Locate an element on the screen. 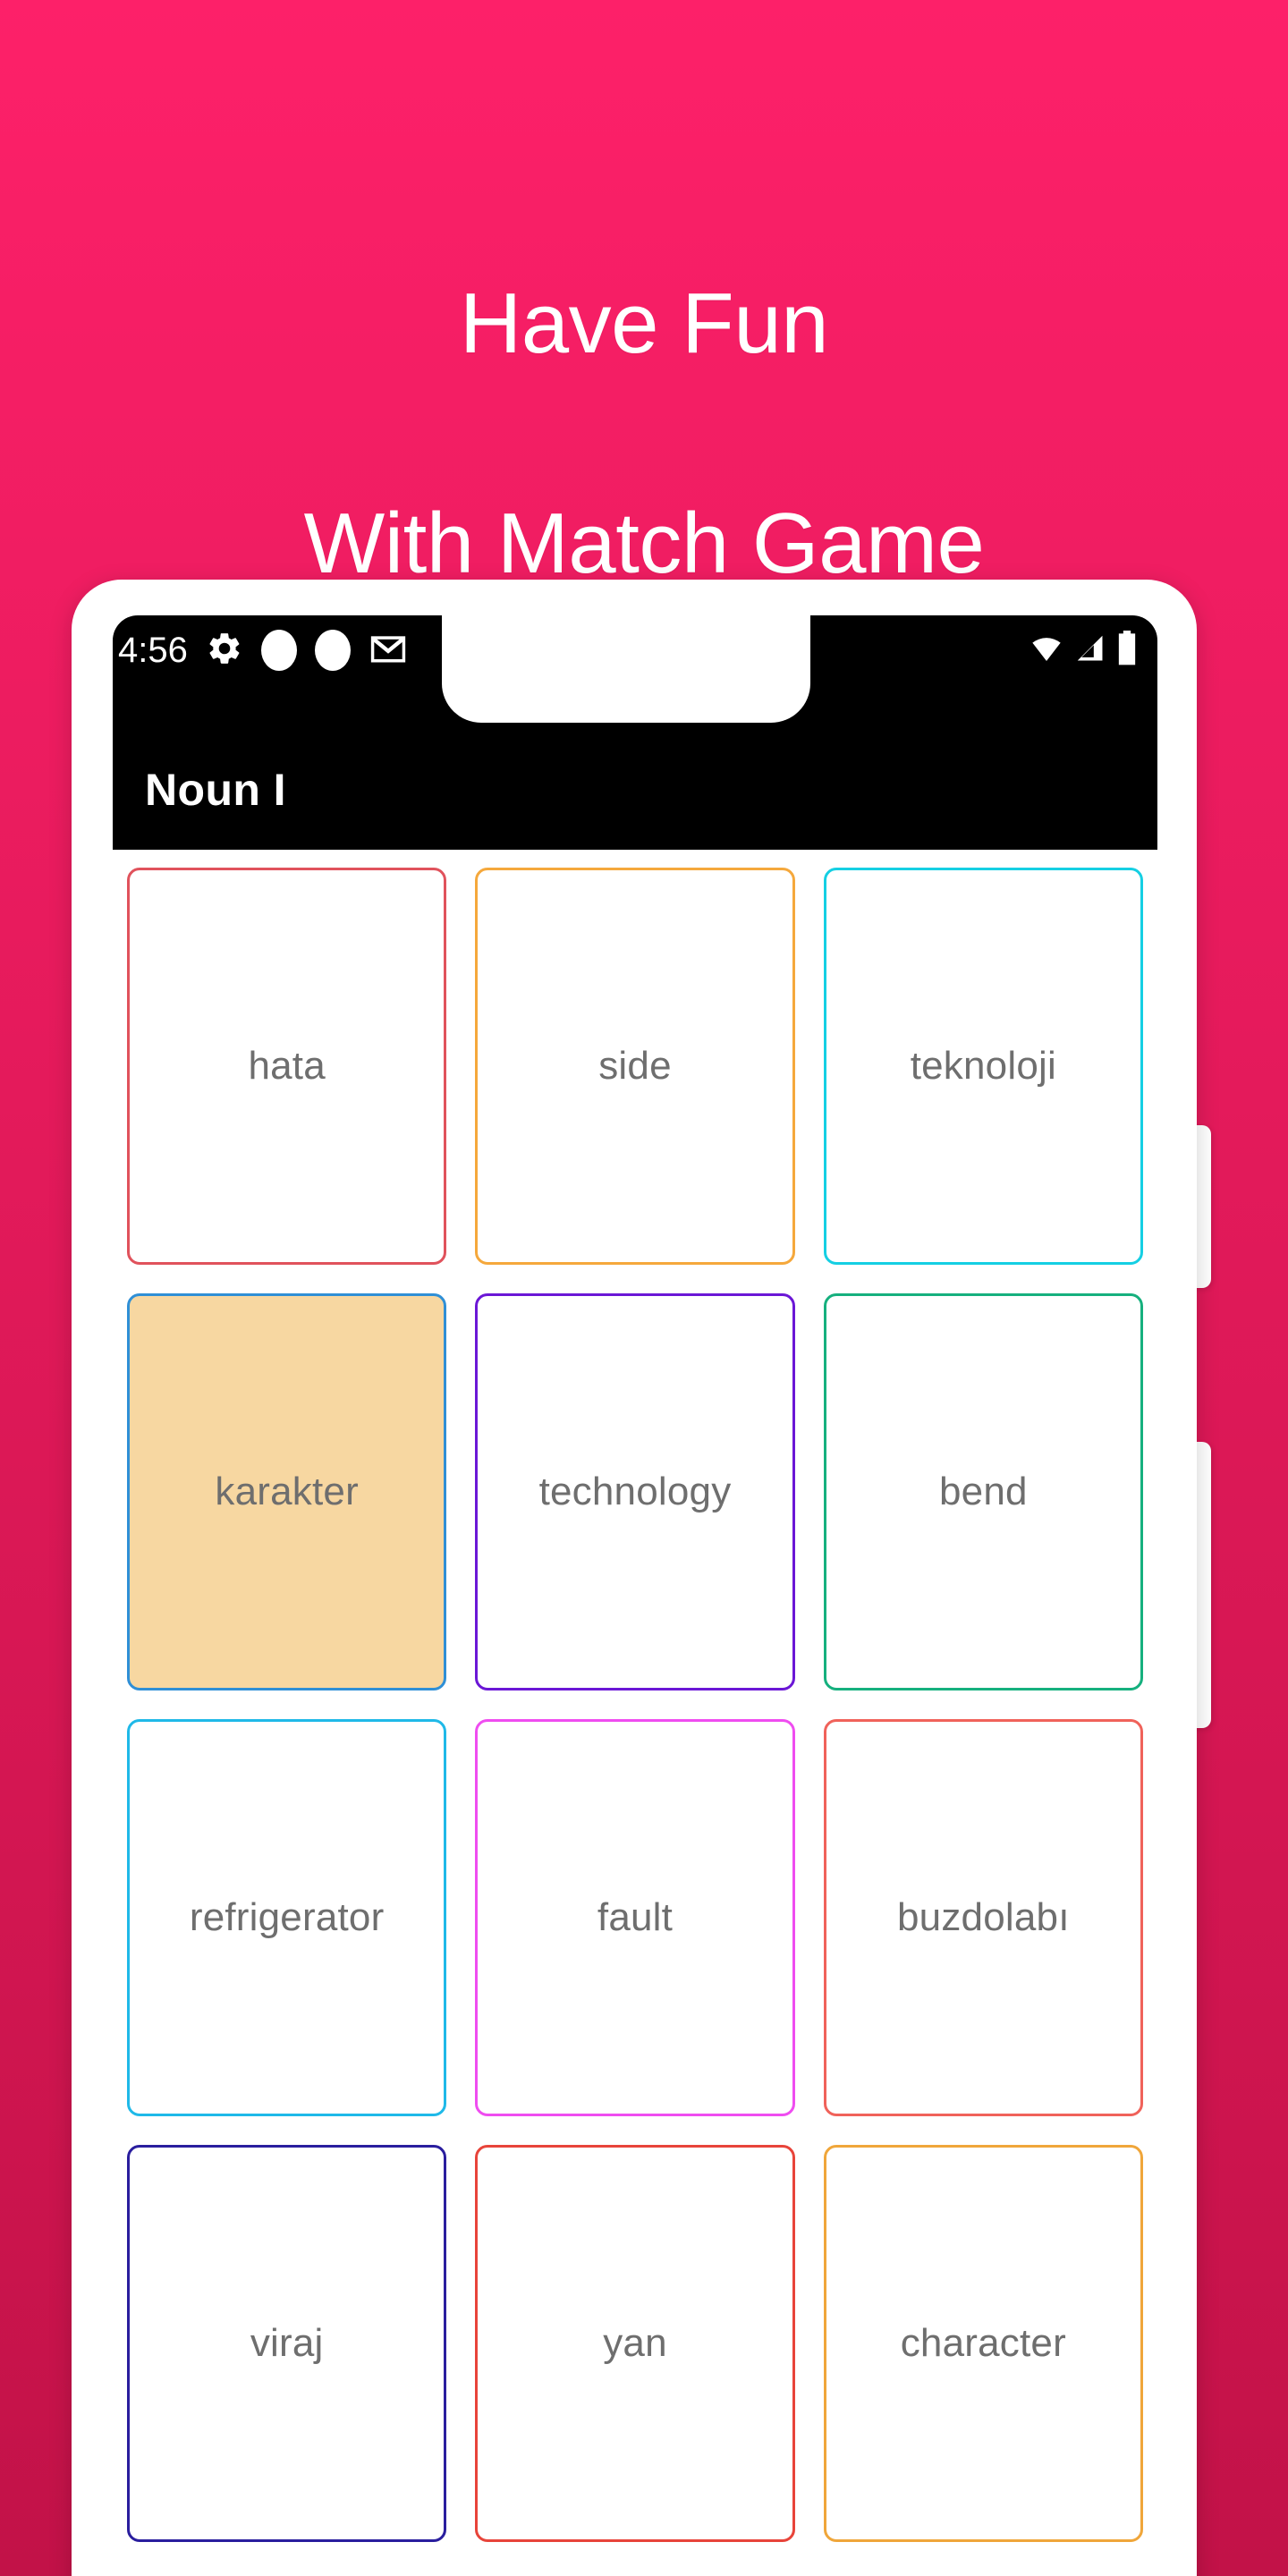 The image size is (1288, 2576). match-card-label: teknoloji is located at coordinates (983, 1066).